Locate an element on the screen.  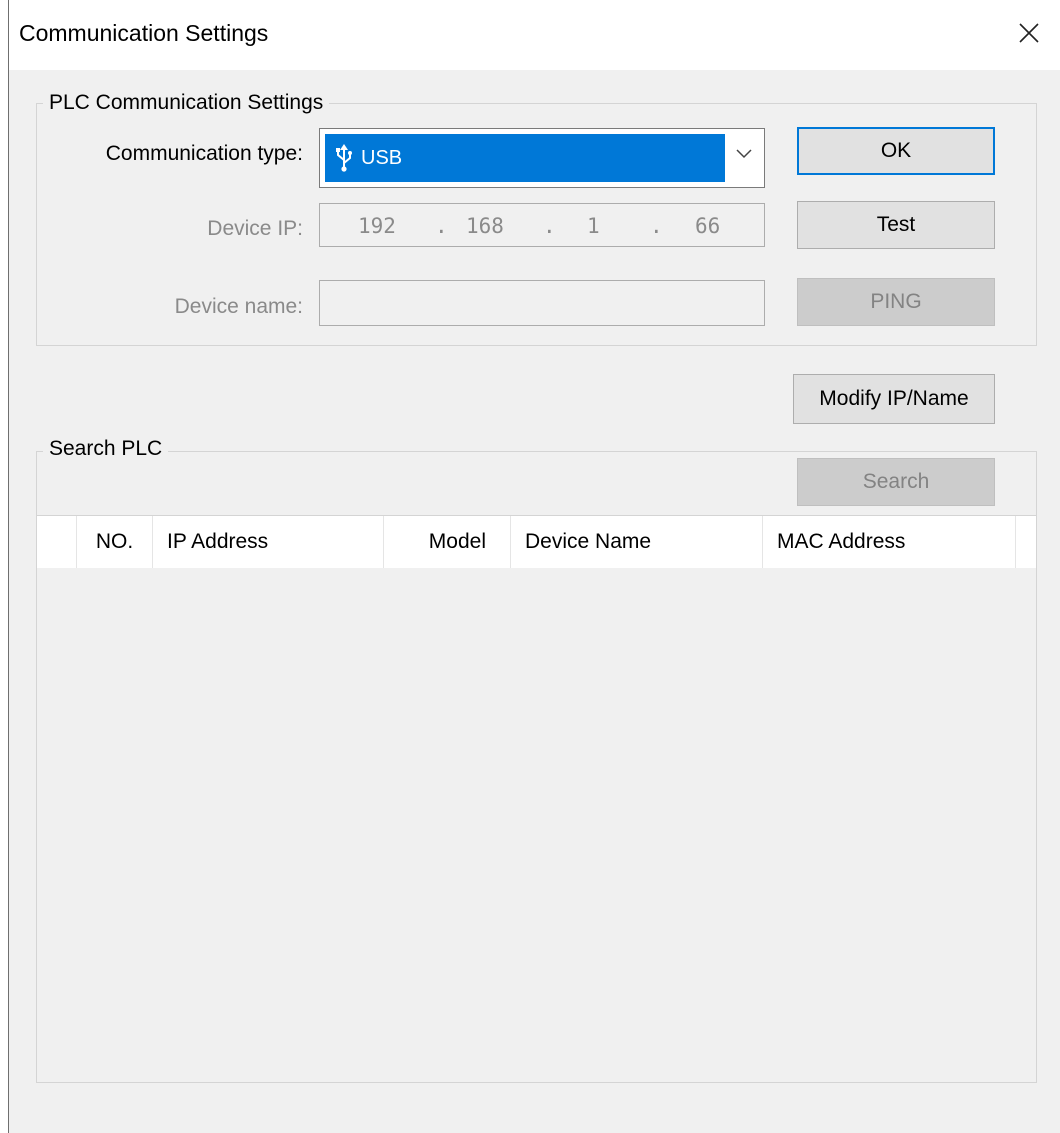
column-header-mac-address: MAC Address is located at coordinates (889, 542).